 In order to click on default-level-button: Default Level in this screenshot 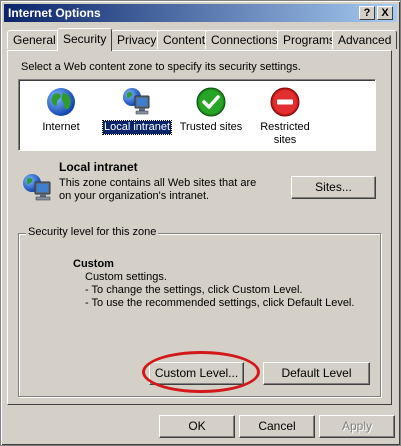, I will do `click(316, 373)`.